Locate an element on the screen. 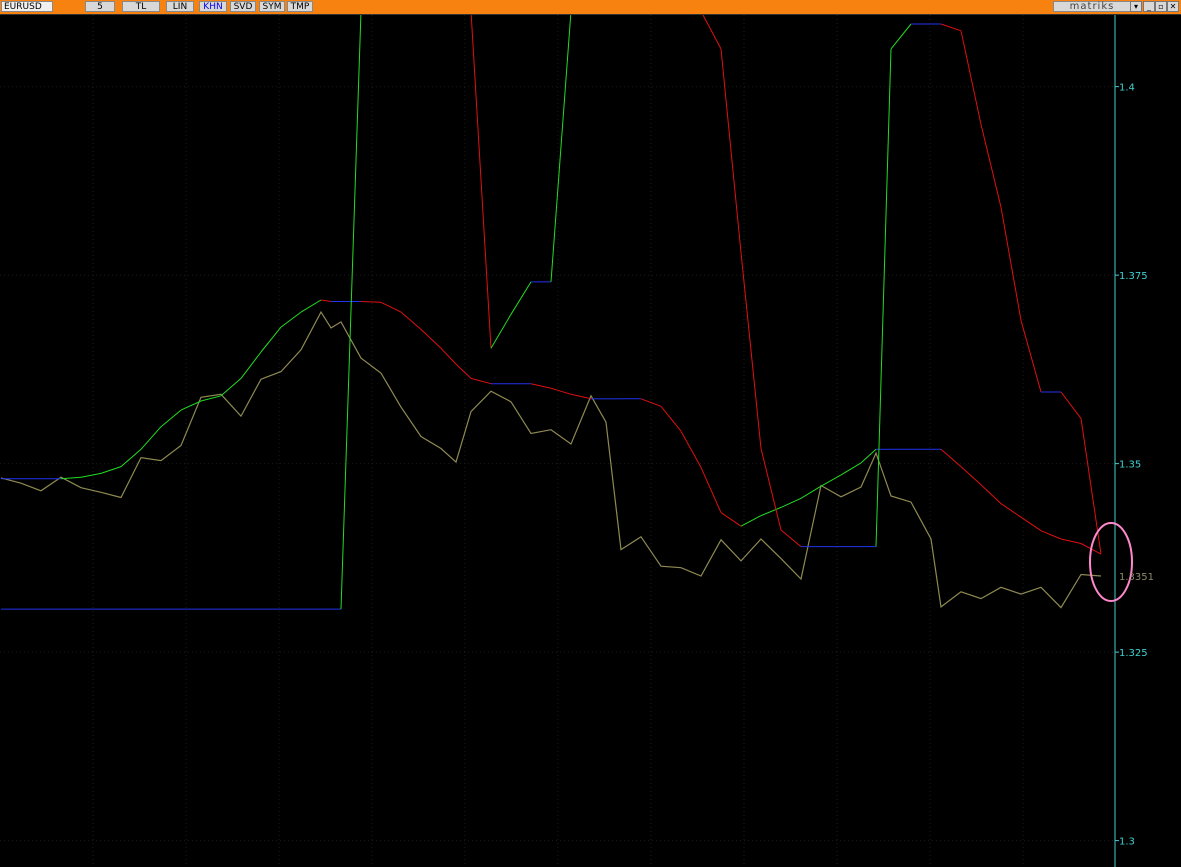 The width and height of the screenshot is (1181, 867). minimize-icon: _ is located at coordinates (1149, 6).